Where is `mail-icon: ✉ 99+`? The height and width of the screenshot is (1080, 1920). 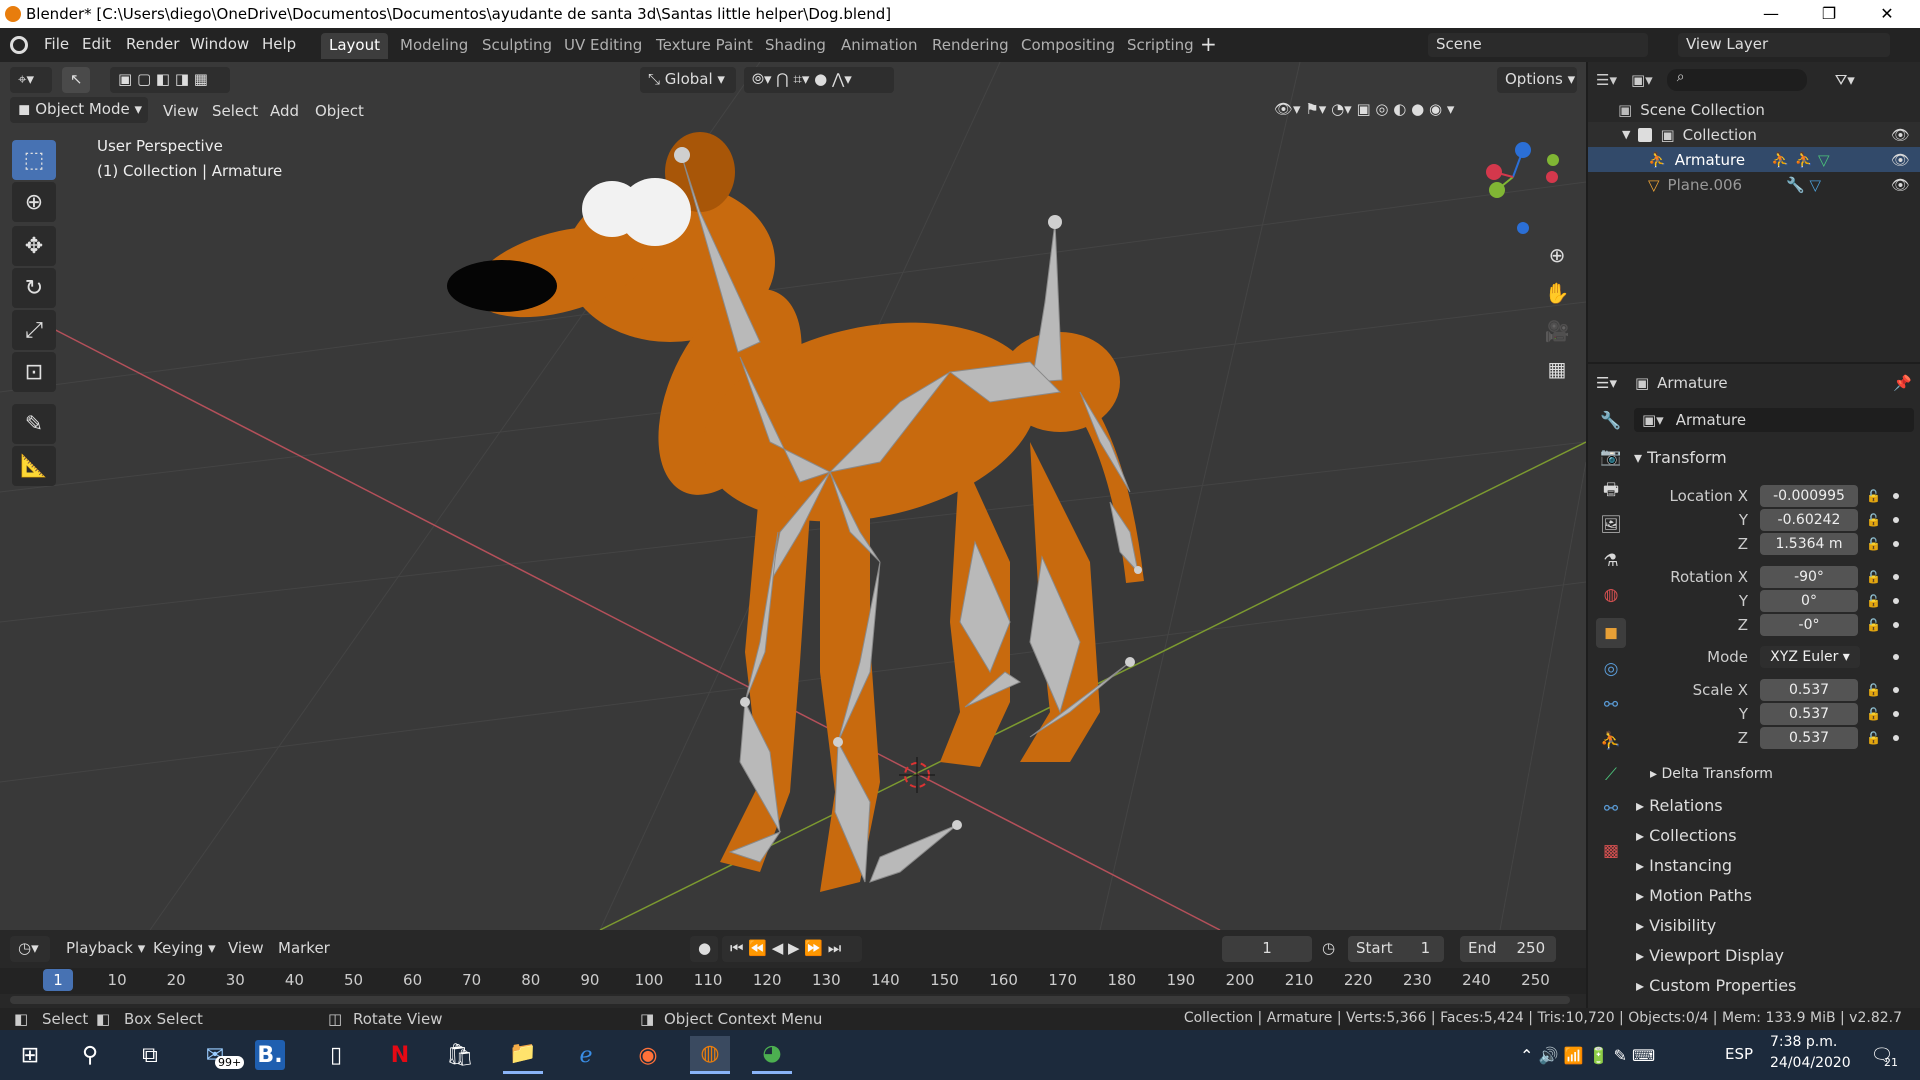
mail-icon: ✉ 99+ is located at coordinates (220, 1055).